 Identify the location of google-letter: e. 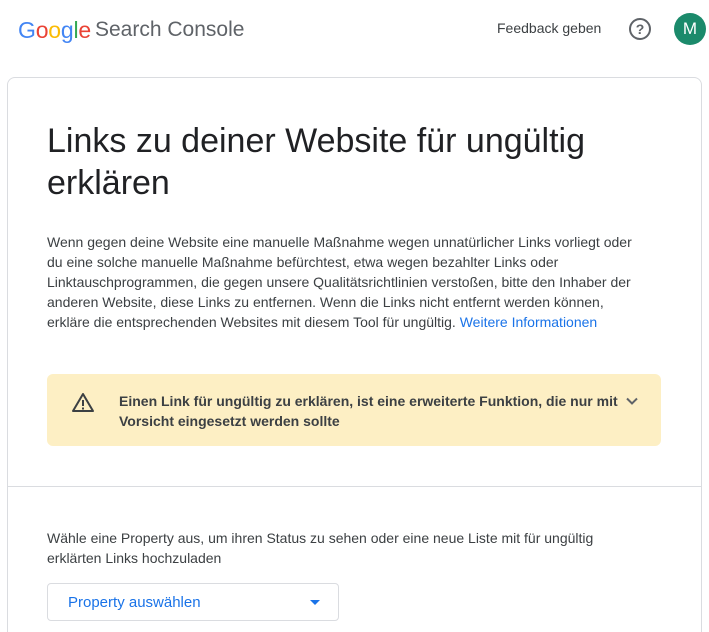
(84, 29).